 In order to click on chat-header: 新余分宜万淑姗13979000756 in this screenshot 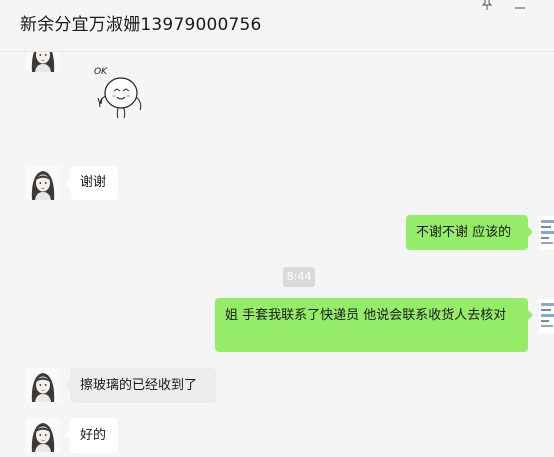, I will do `click(277, 26)`.